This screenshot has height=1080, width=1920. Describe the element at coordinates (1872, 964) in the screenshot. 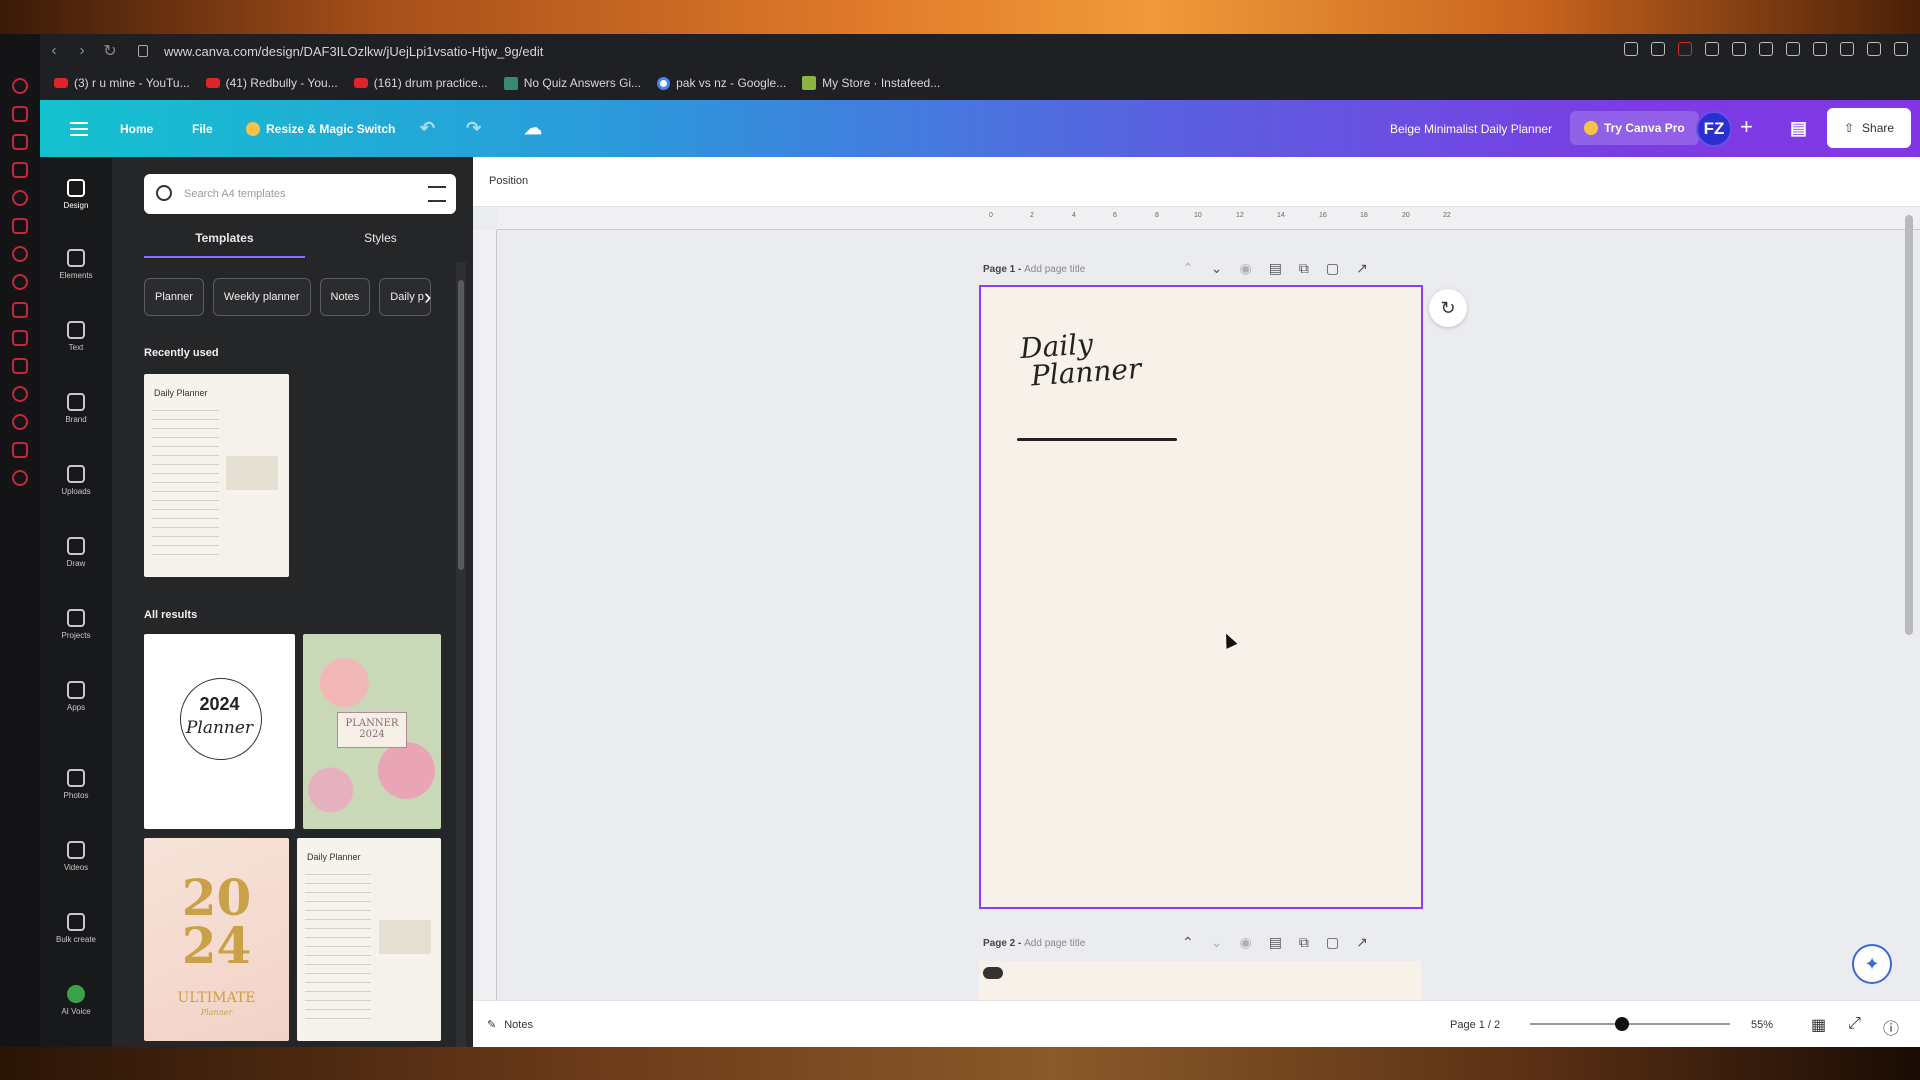

I see `magic-sparkle-icon: ✦` at that location.